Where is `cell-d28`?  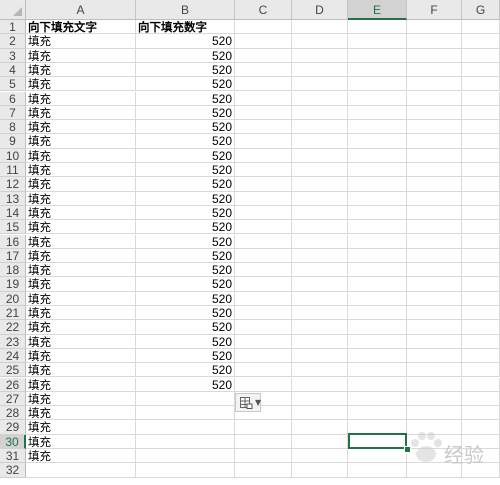 cell-d28 is located at coordinates (320, 413).